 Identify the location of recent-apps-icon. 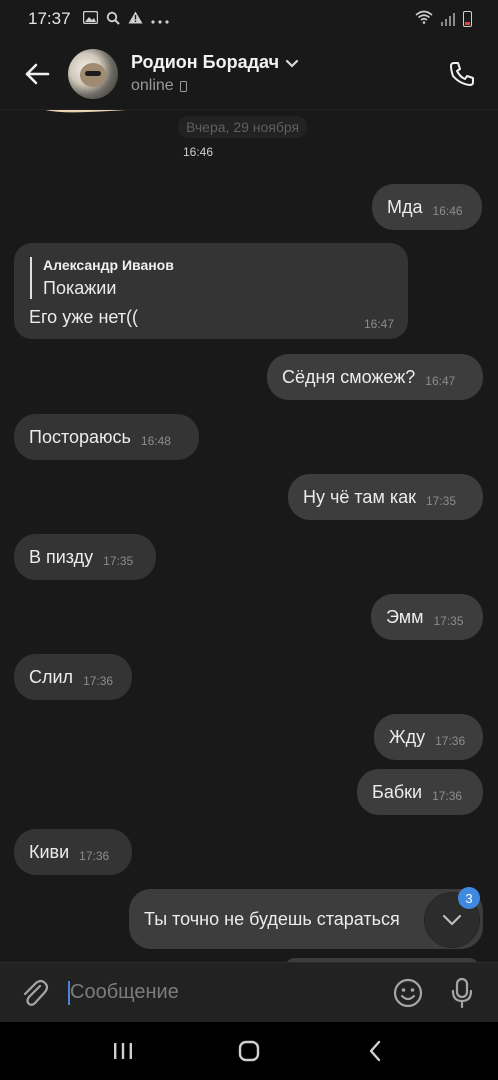
(123, 1051).